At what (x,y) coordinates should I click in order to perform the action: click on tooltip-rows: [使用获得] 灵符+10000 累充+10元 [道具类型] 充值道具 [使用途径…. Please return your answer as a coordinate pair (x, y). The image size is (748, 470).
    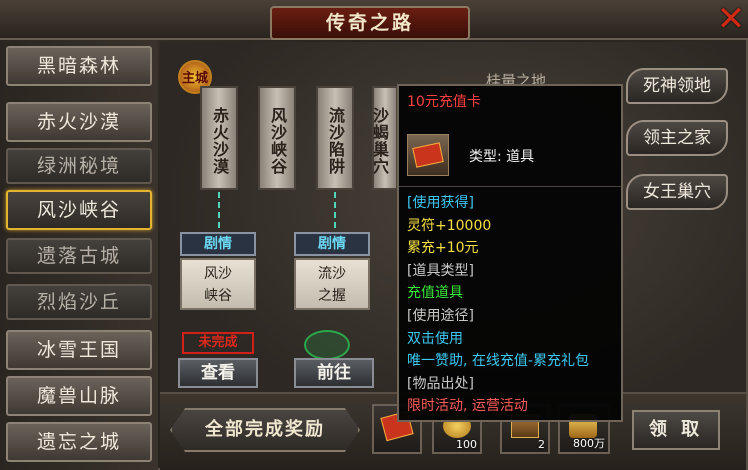
    Looking at the image, I should click on (498, 305).